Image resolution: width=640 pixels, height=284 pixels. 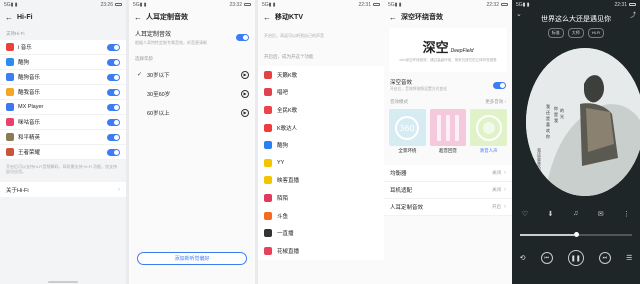 I want to click on header: ← 移动KTV, so click(x=321, y=17).